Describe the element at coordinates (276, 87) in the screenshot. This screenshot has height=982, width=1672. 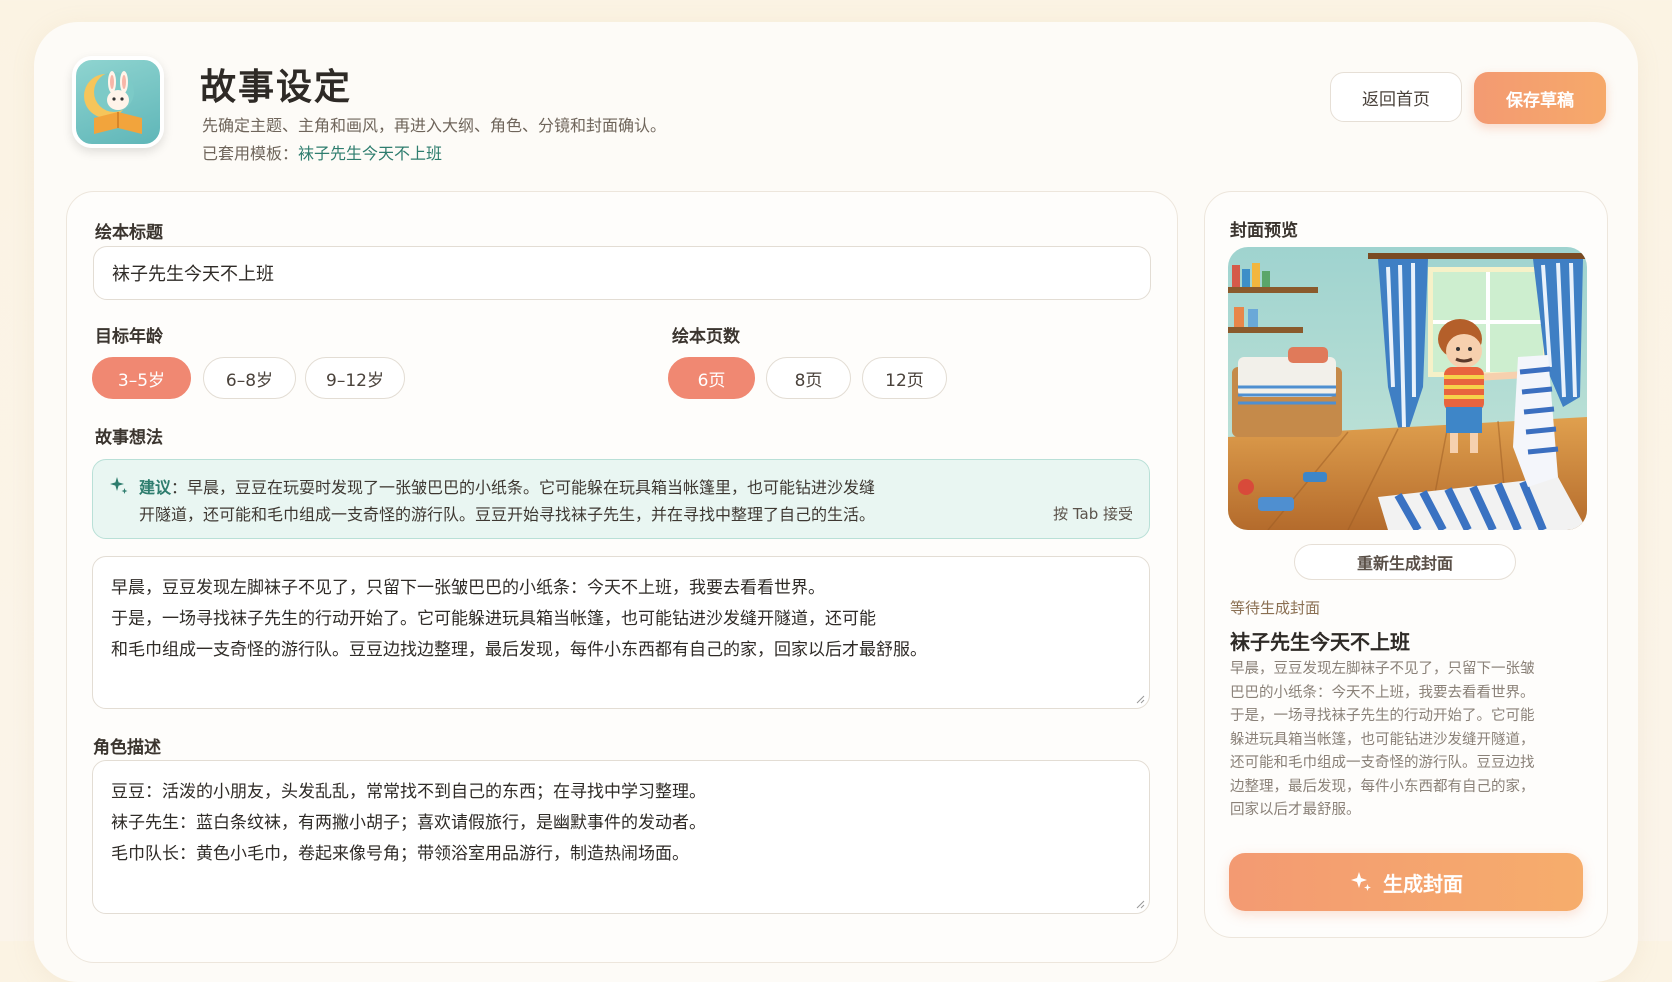
I see `page-title: 故事设定` at that location.